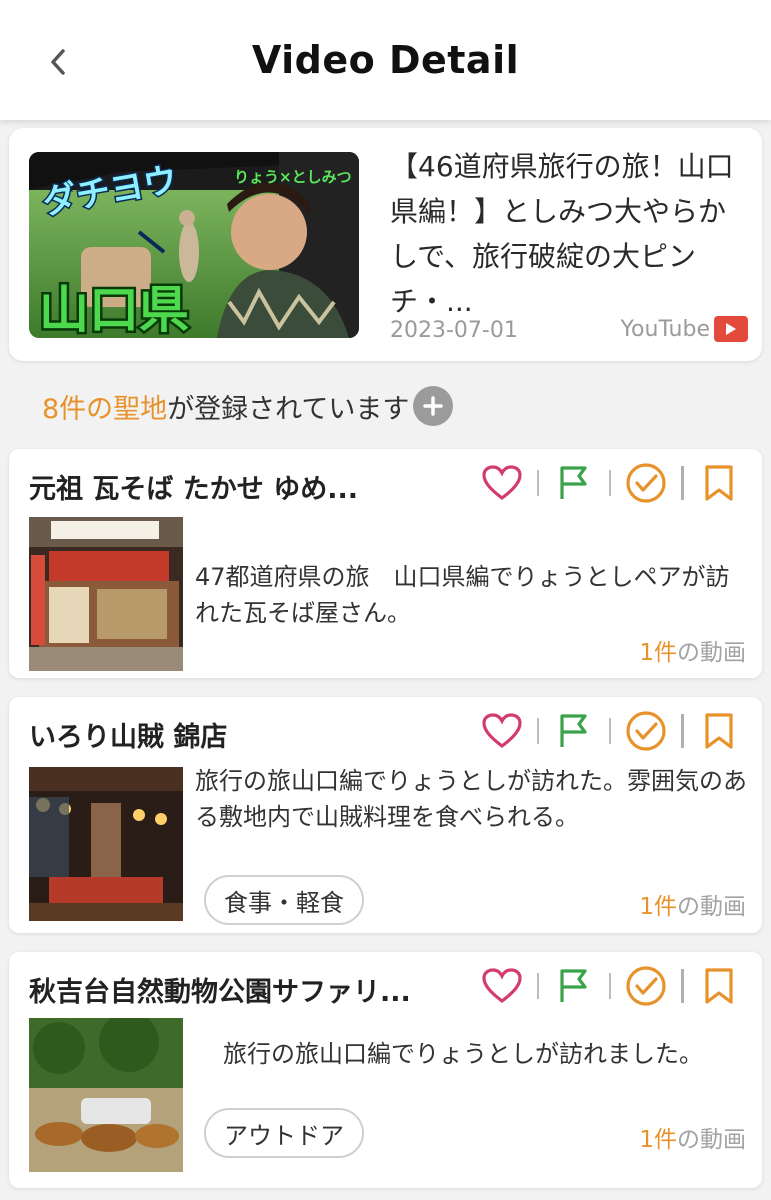 The width and height of the screenshot is (771, 1200). I want to click on video-thumbnail: りょう×としみつ ダチヨウ 山口県, so click(194, 245).